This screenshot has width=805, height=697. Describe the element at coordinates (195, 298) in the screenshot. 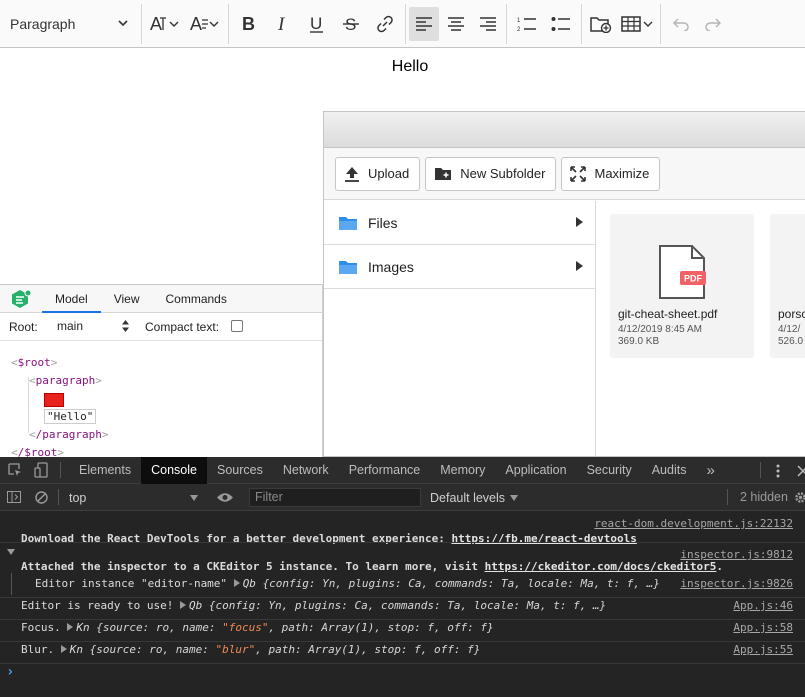

I see `tab-commands: Commands` at that location.